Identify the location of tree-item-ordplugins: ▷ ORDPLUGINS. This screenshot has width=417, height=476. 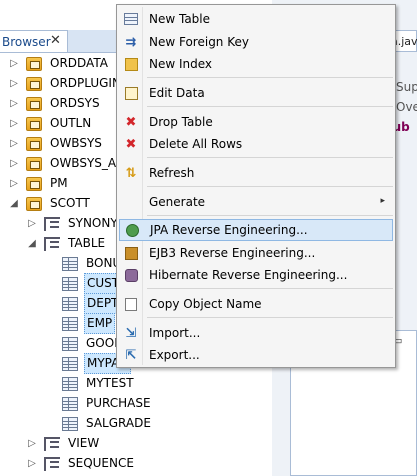
(69, 83).